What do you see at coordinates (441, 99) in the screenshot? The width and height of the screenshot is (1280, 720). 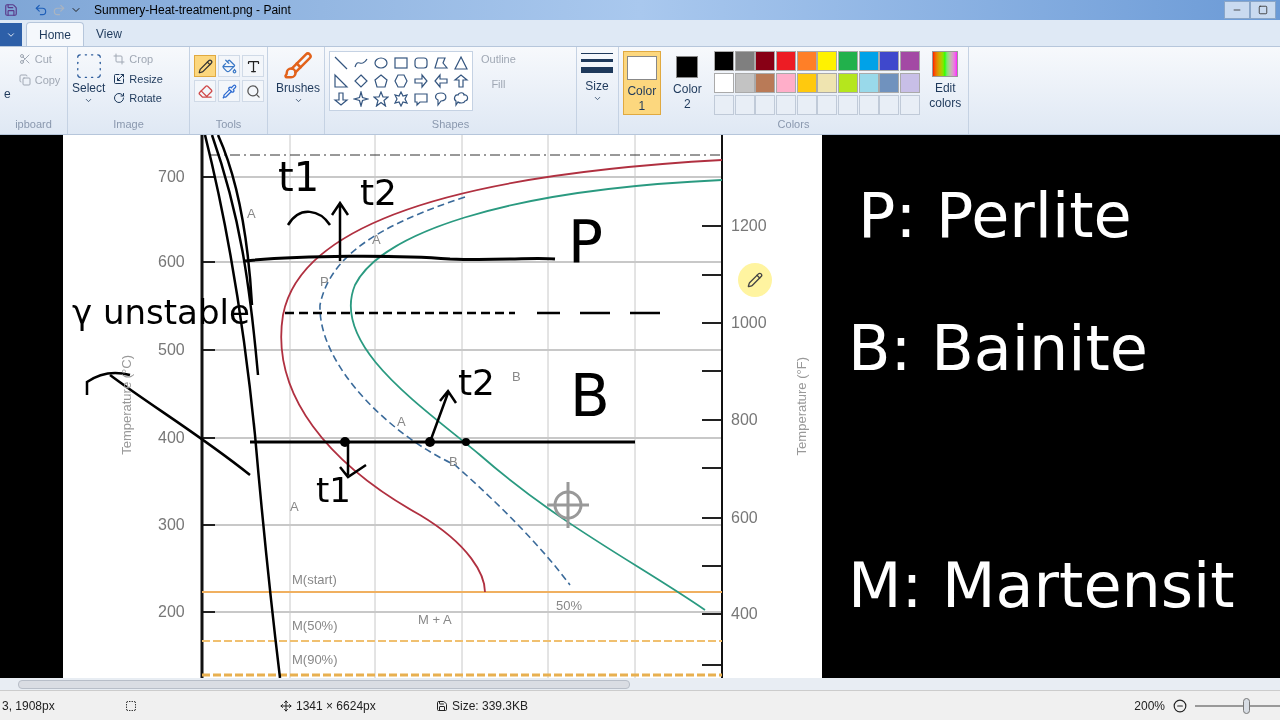 I see `oval-callout-shape-icon` at bounding box center [441, 99].